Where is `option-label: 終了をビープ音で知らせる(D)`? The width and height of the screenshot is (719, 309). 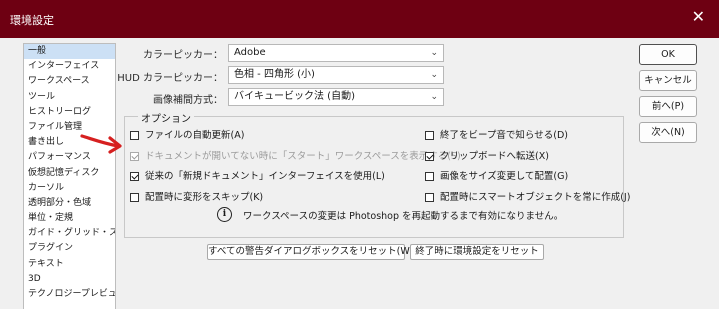 option-label: 終了をビープ音で知らせる(D) is located at coordinates (504, 135).